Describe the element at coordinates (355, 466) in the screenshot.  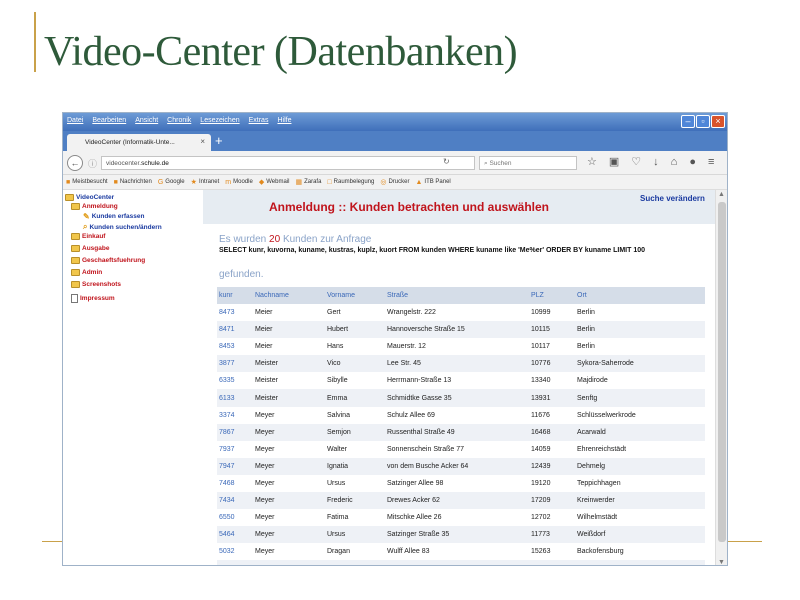
I see `cell-vorname: Ignatia` at that location.